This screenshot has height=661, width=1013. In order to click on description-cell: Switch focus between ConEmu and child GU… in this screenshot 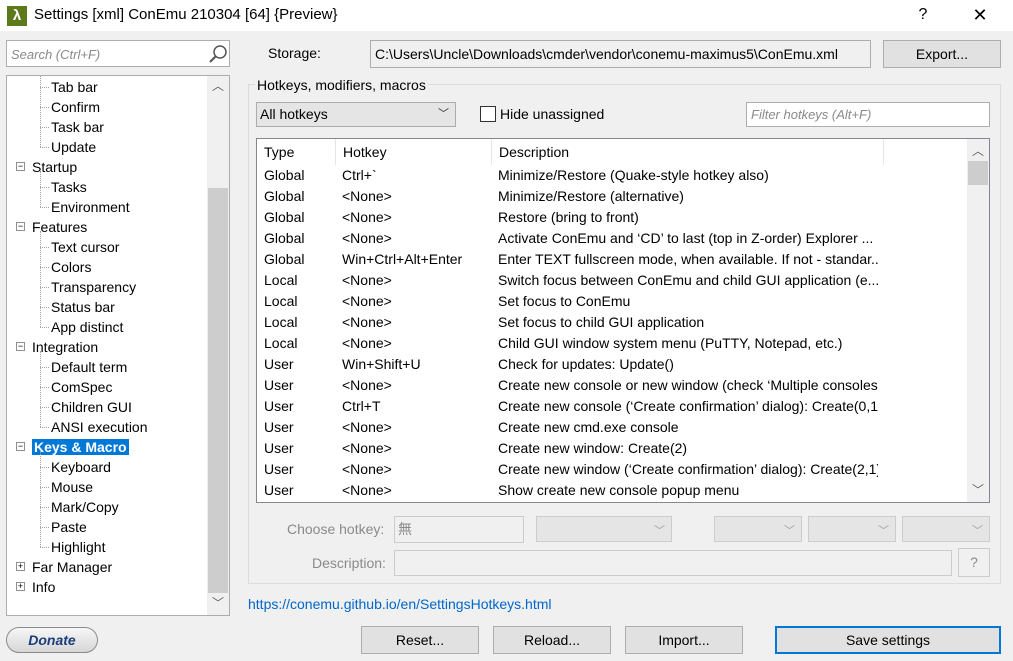, I will do `click(688, 280)`.